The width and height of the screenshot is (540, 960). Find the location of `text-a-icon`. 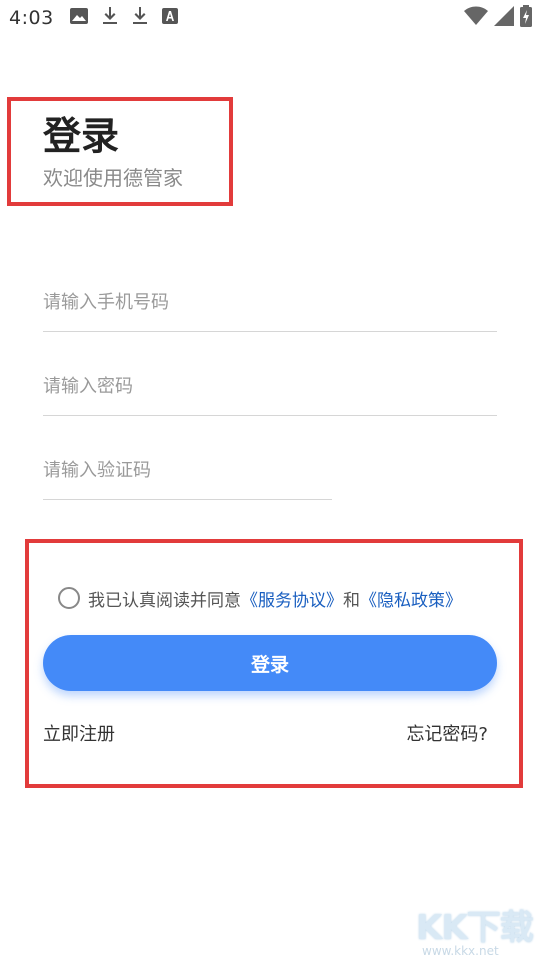

text-a-icon is located at coordinates (170, 18).